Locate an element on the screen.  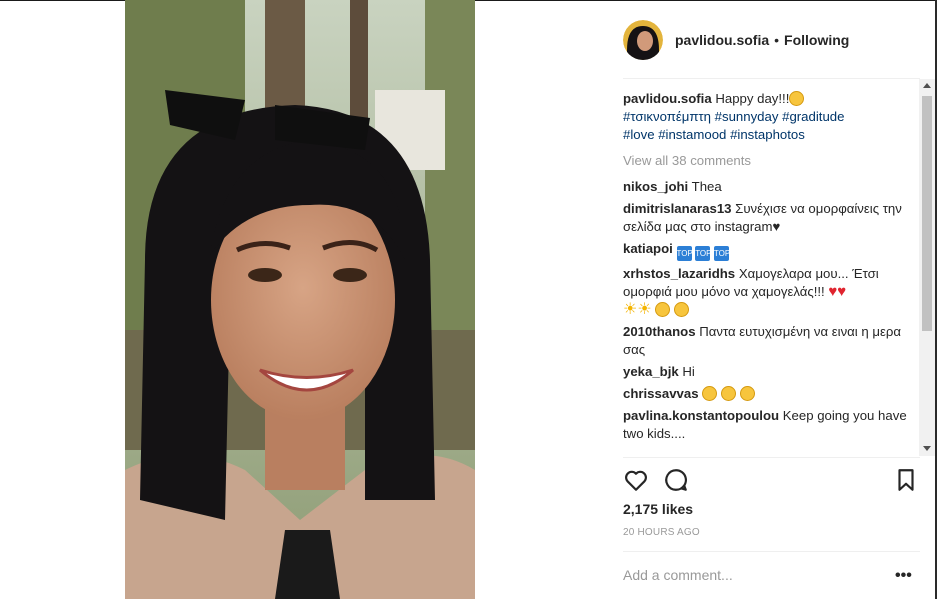
avatar is located at coordinates (643, 40).